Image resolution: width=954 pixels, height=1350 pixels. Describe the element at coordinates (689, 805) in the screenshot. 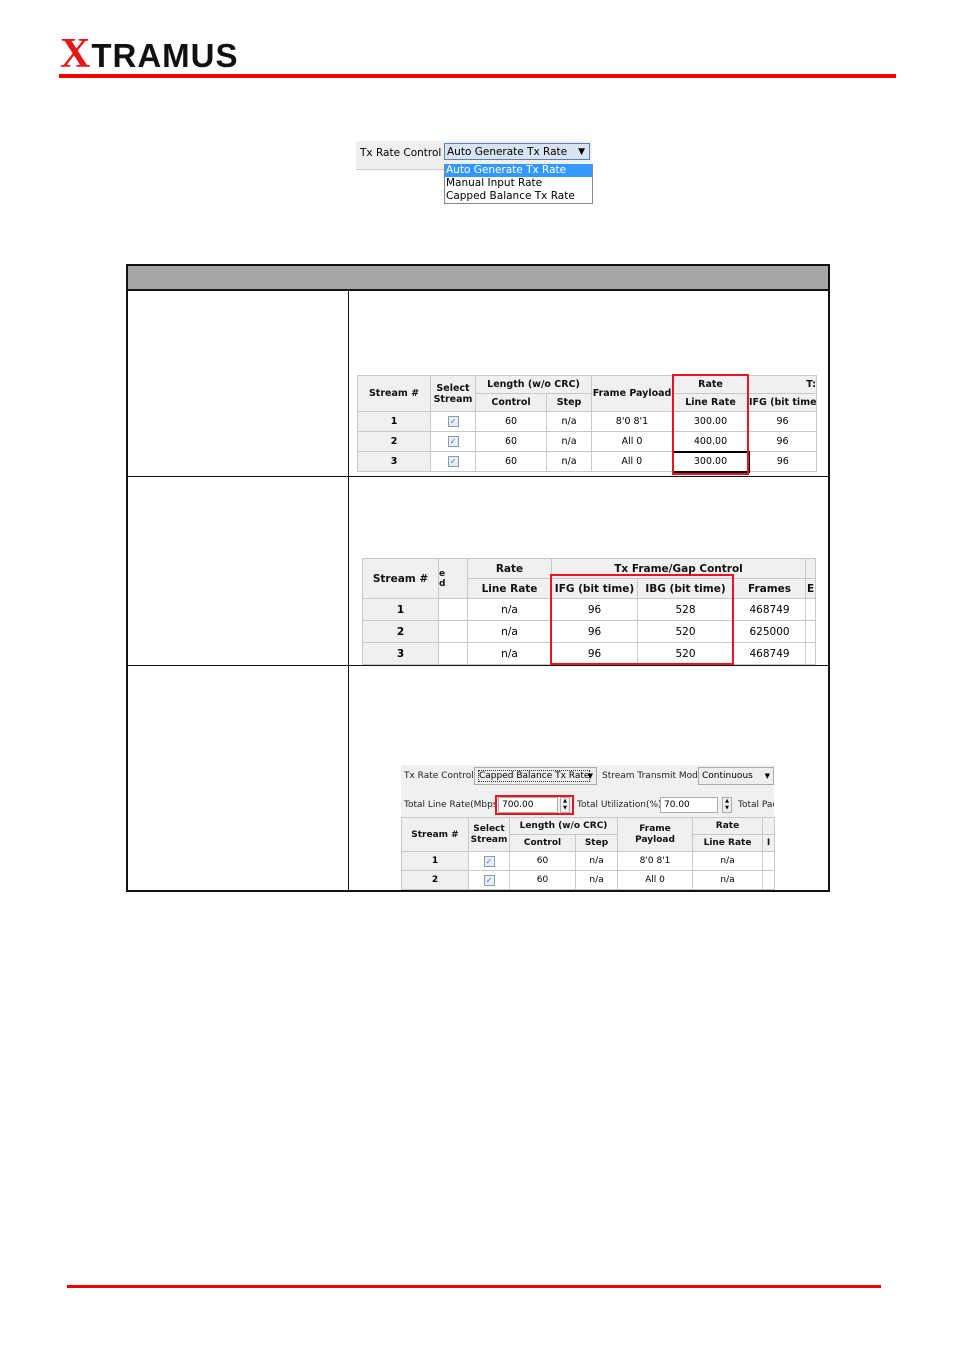

I see `total-utilization-input: 70.00` at that location.